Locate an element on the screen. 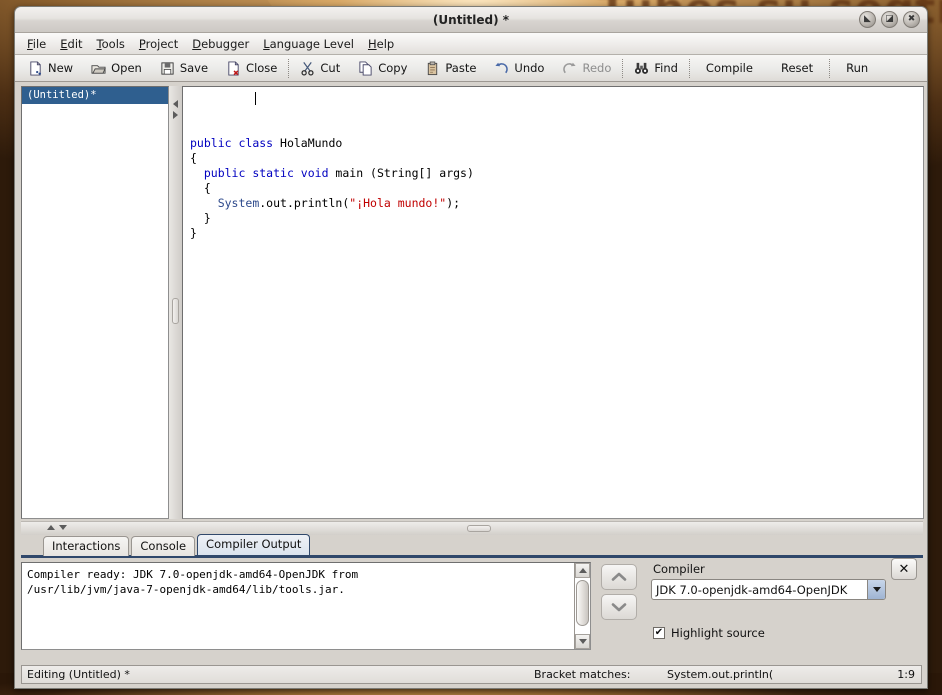 The width and height of the screenshot is (942, 695). toolbar-new-button: New is located at coordinates (50, 68).